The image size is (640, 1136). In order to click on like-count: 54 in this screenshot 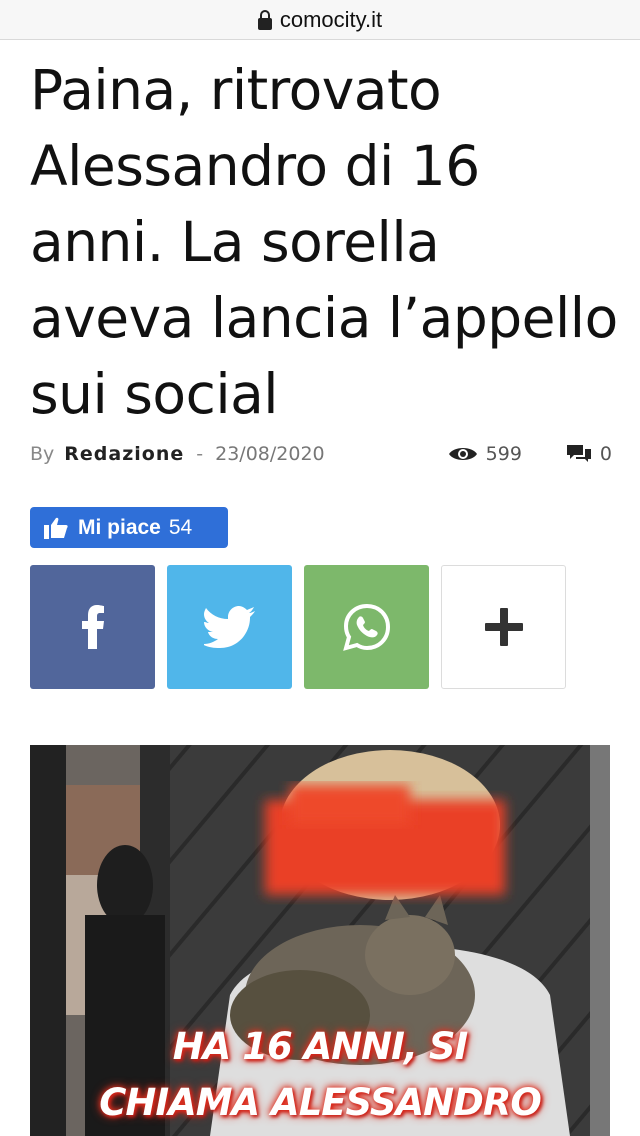, I will do `click(180, 527)`.